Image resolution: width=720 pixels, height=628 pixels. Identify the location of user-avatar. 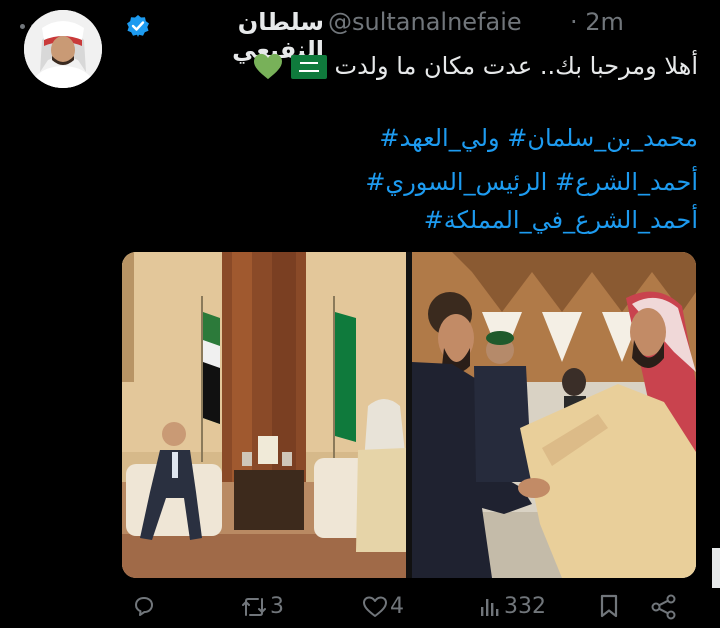
(63, 49).